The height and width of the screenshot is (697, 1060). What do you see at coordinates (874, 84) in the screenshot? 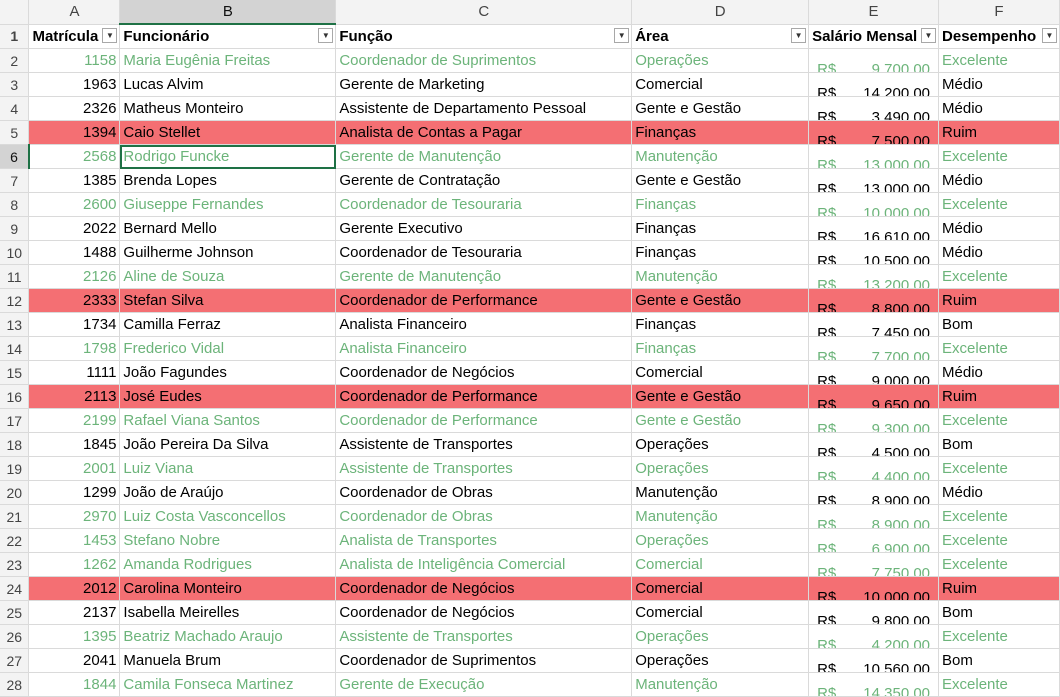
I see `cell-salario: R$ 14.200,00` at bounding box center [874, 84].